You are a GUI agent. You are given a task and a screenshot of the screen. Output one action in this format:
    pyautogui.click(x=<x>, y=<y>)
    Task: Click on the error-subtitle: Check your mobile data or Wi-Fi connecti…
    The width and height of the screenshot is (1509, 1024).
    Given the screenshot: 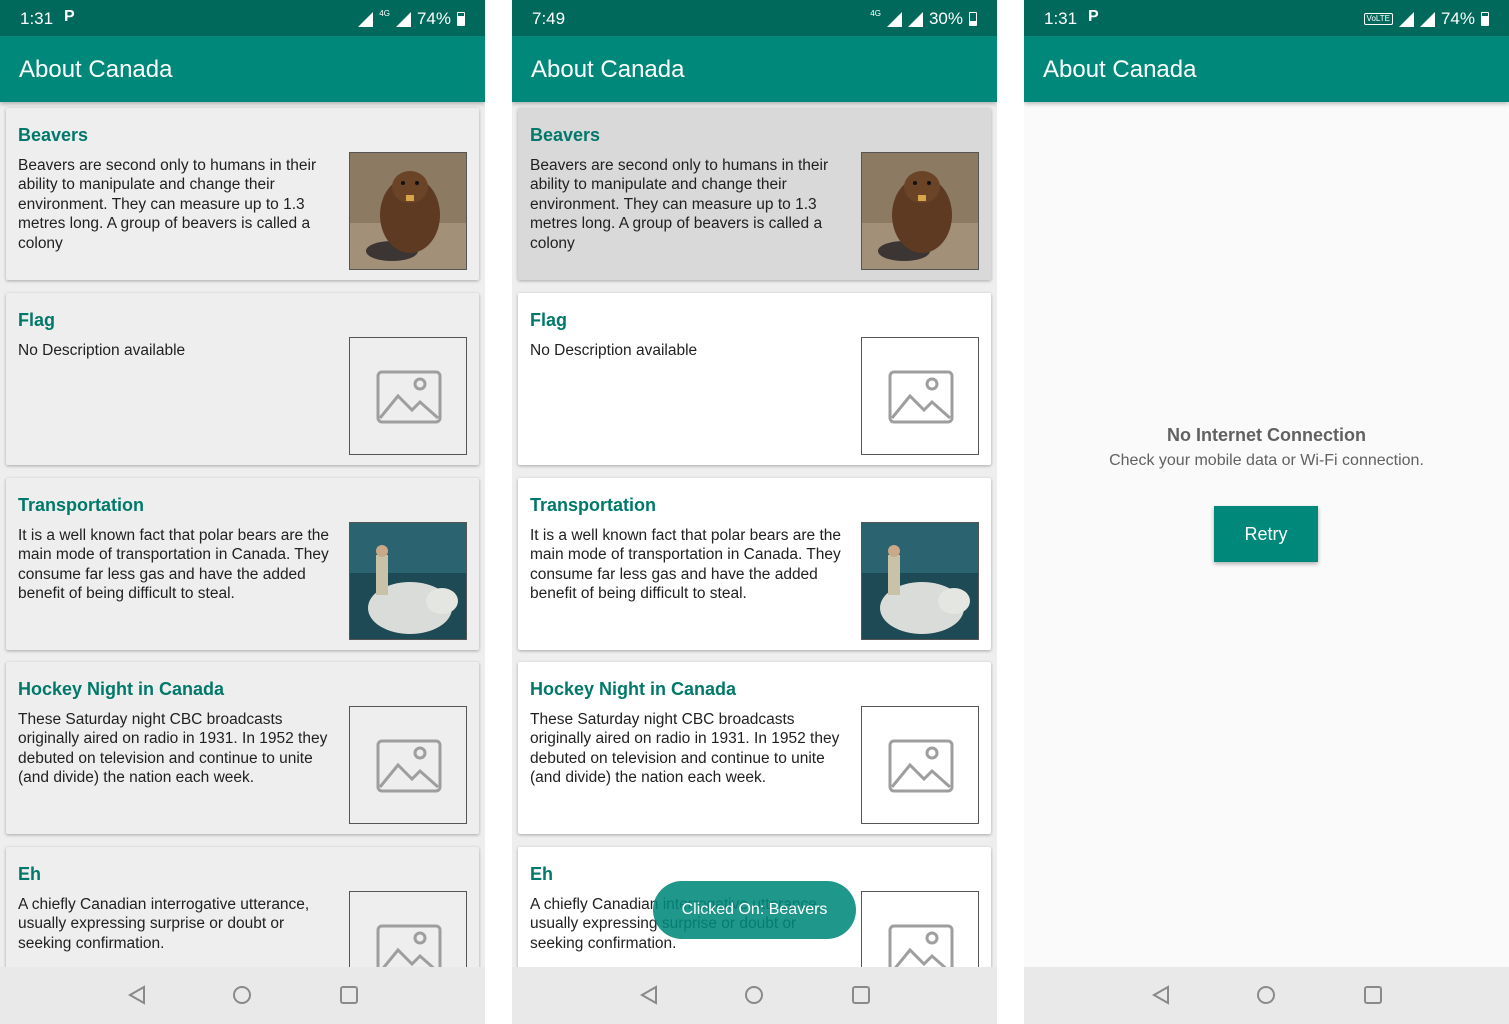 What is the action you would take?
    pyautogui.click(x=1266, y=460)
    